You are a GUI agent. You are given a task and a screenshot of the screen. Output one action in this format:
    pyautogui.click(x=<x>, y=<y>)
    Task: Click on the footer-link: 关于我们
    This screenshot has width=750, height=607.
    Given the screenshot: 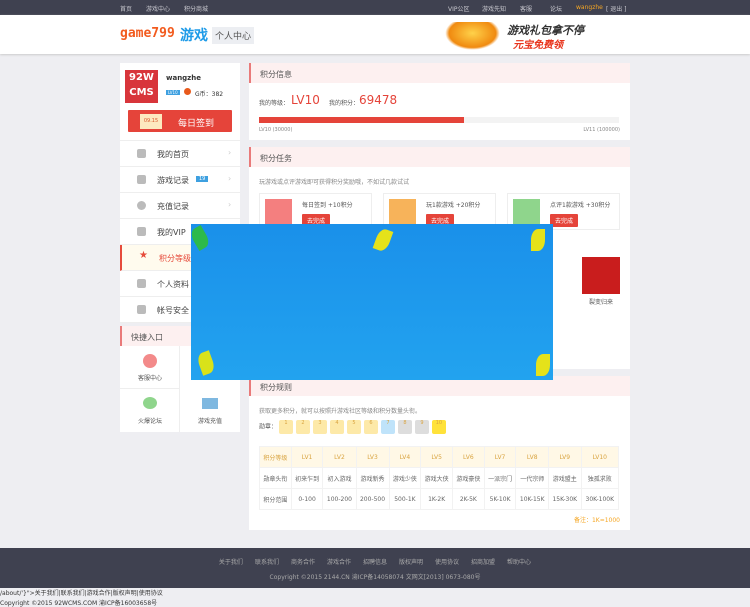 What is the action you would take?
    pyautogui.click(x=231, y=562)
    